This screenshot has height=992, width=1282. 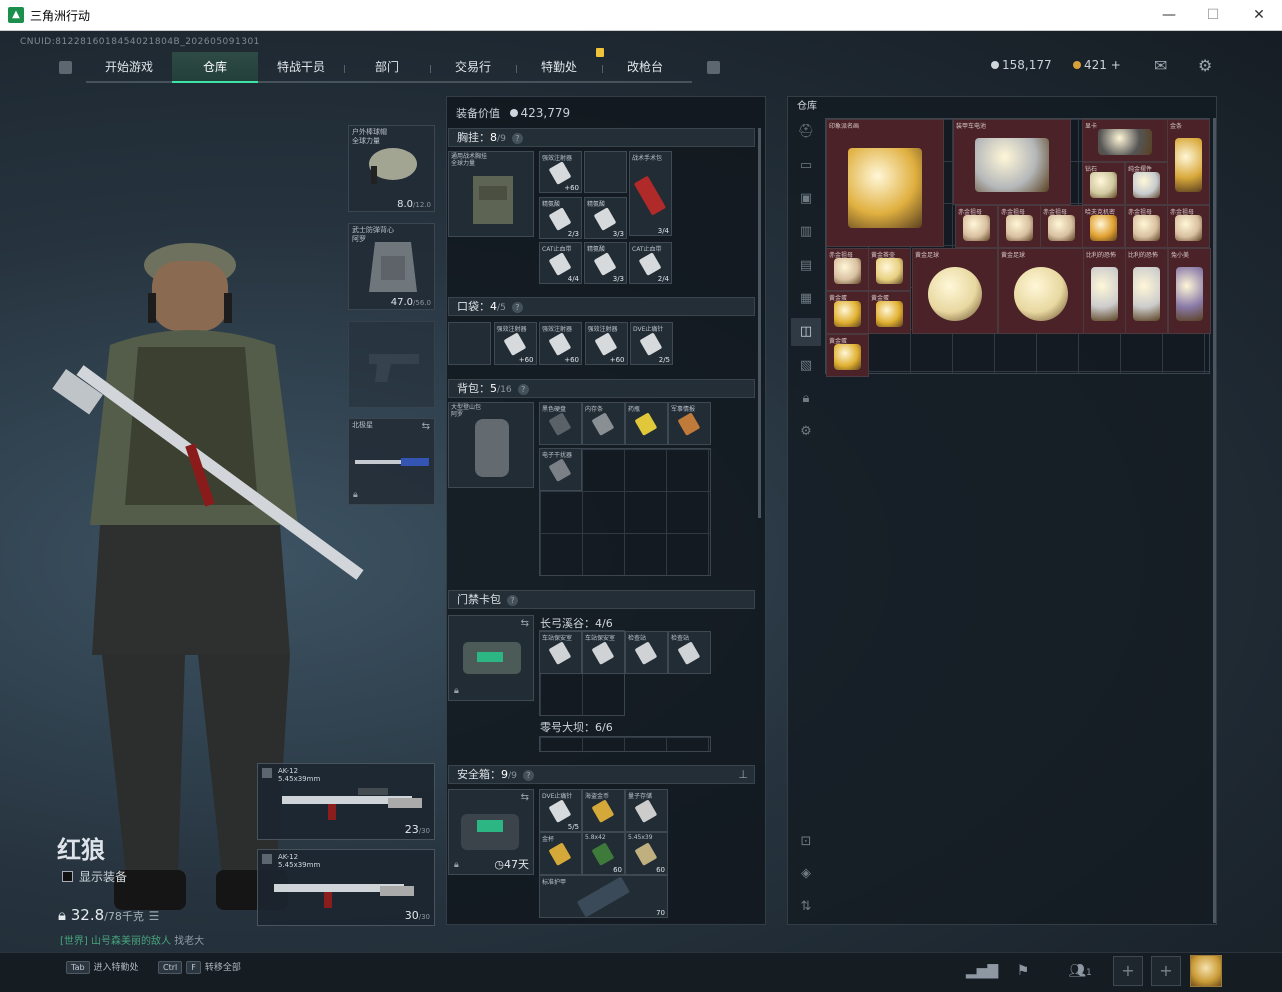 I want to click on safe-box-cell: 量子存储, so click(x=646, y=810).